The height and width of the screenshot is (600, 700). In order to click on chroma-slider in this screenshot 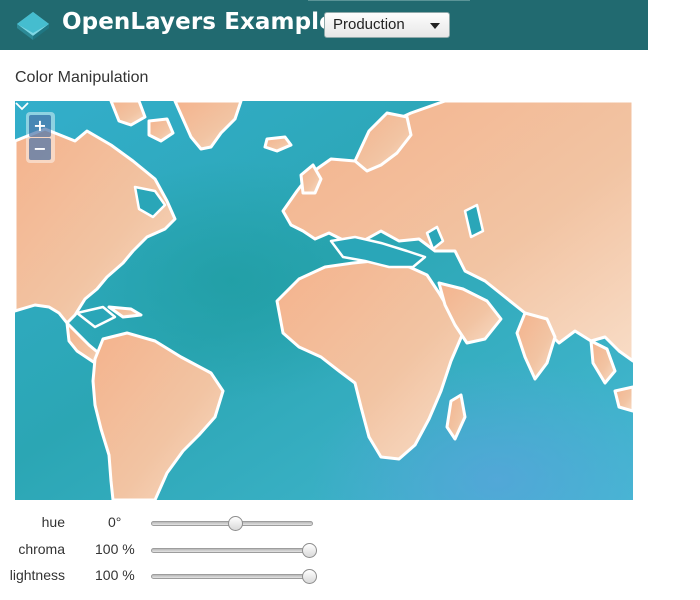, I will do `click(234, 550)`.